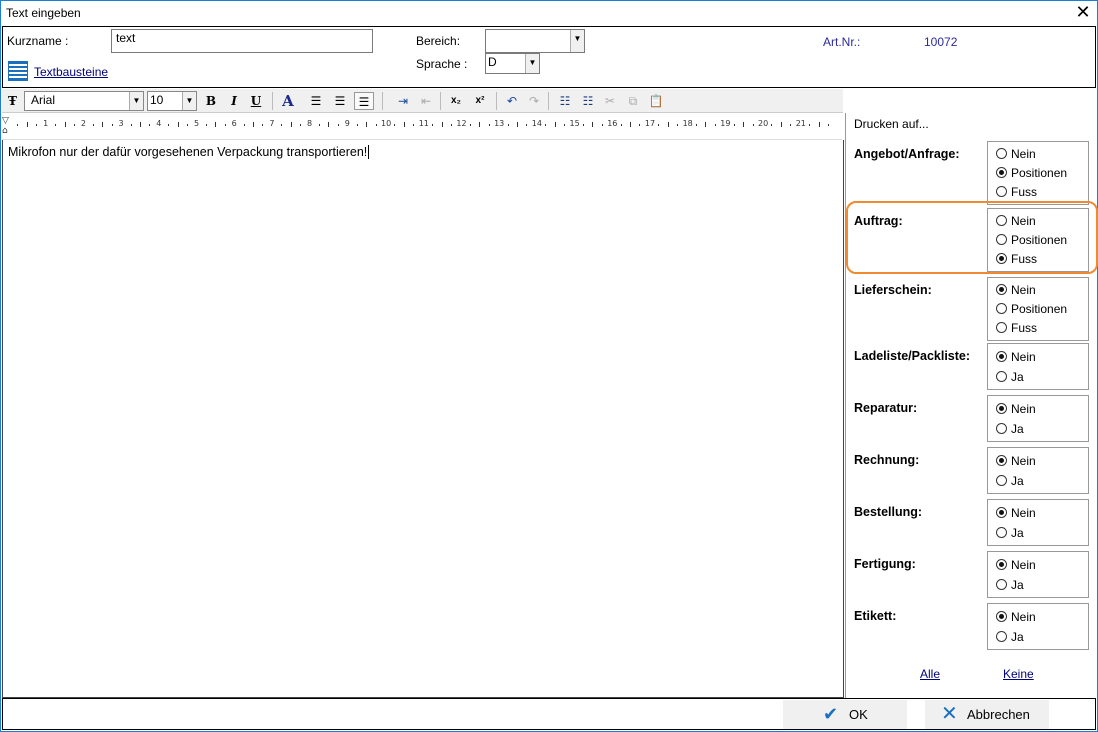 This screenshot has height=732, width=1098. I want to click on font-select: Arial ▼, so click(84, 101).